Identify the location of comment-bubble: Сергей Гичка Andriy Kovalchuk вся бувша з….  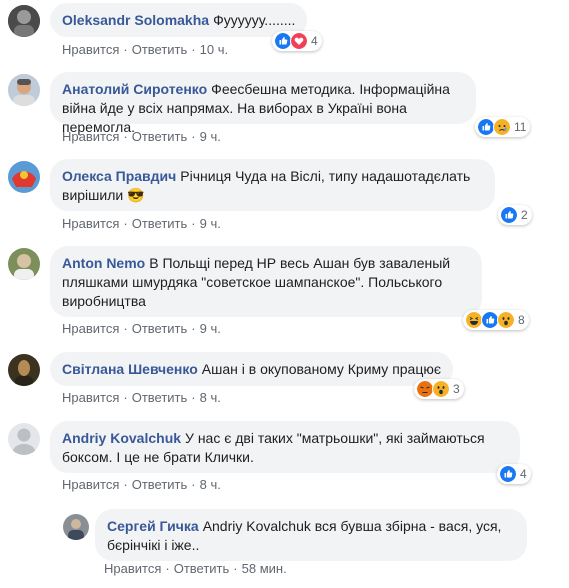
(311, 535).